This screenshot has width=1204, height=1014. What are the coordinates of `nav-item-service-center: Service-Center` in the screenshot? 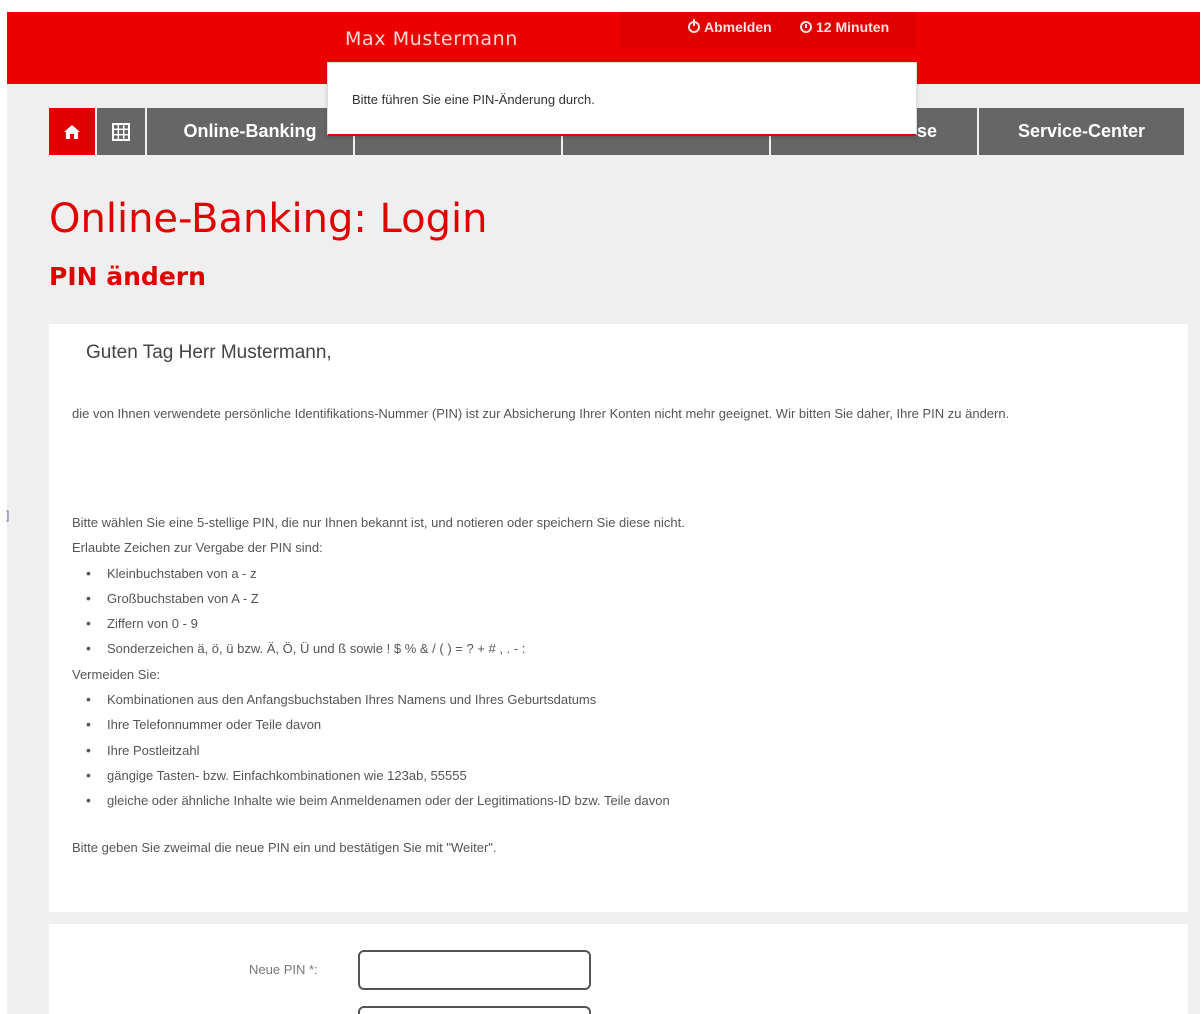 It's located at (1081, 131).